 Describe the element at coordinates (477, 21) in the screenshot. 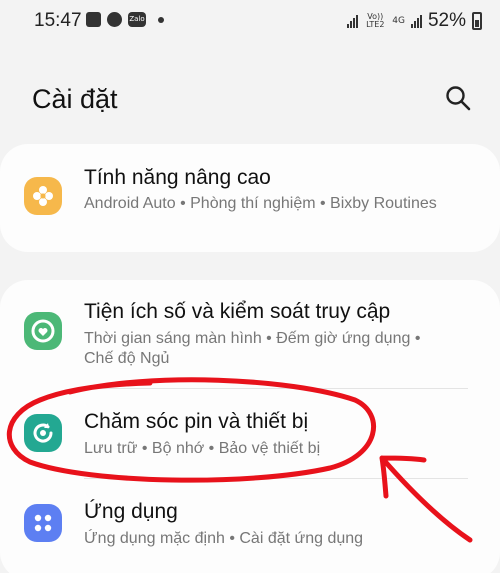

I see `battery-icon` at that location.